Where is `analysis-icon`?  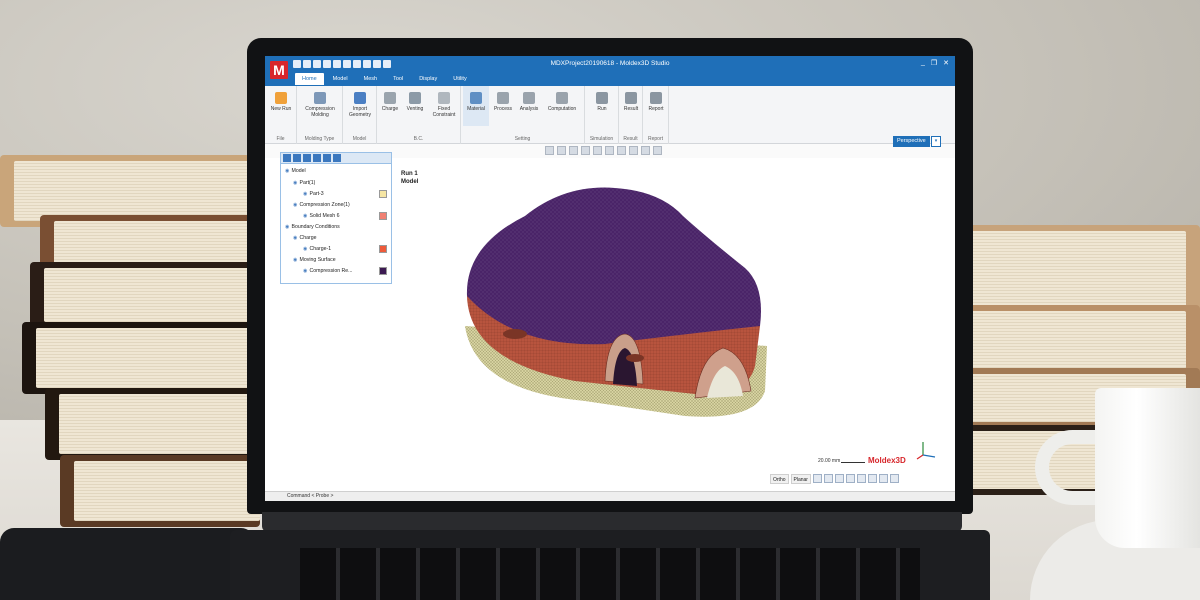 analysis-icon is located at coordinates (529, 98).